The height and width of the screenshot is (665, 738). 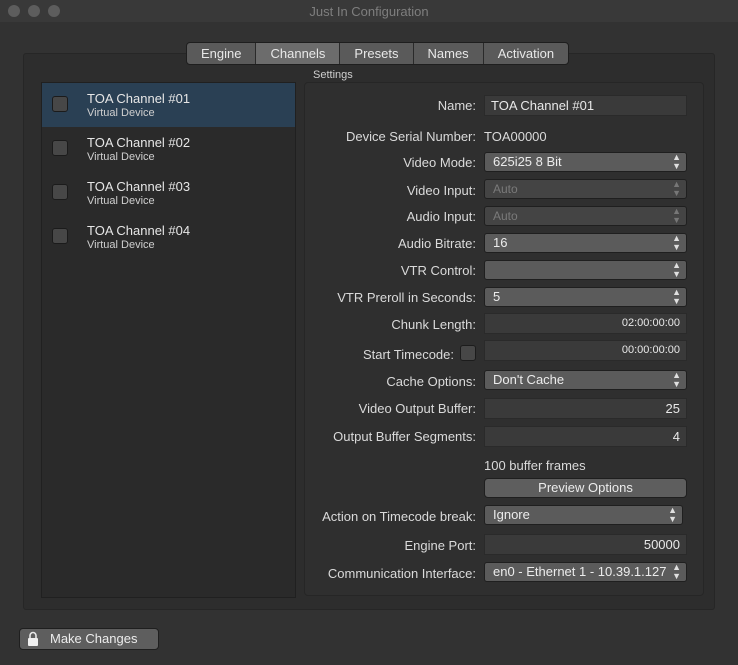 What do you see at coordinates (585, 544) in the screenshot?
I see `engine-port-field: 50000` at bounding box center [585, 544].